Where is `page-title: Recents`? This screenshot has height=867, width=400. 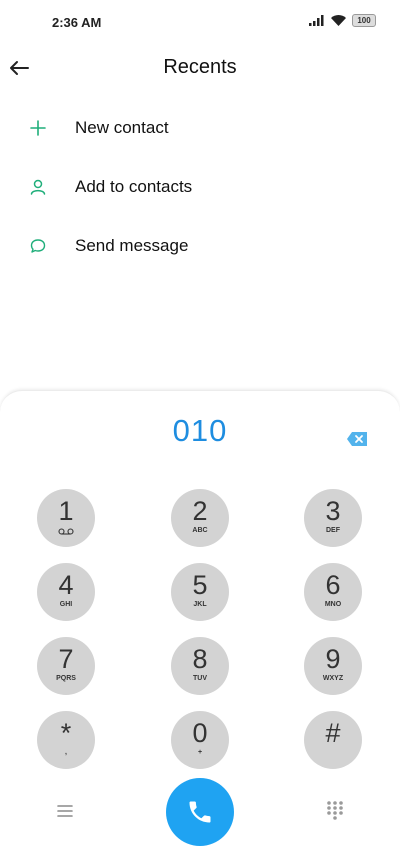
page-title: Recents is located at coordinates (200, 67).